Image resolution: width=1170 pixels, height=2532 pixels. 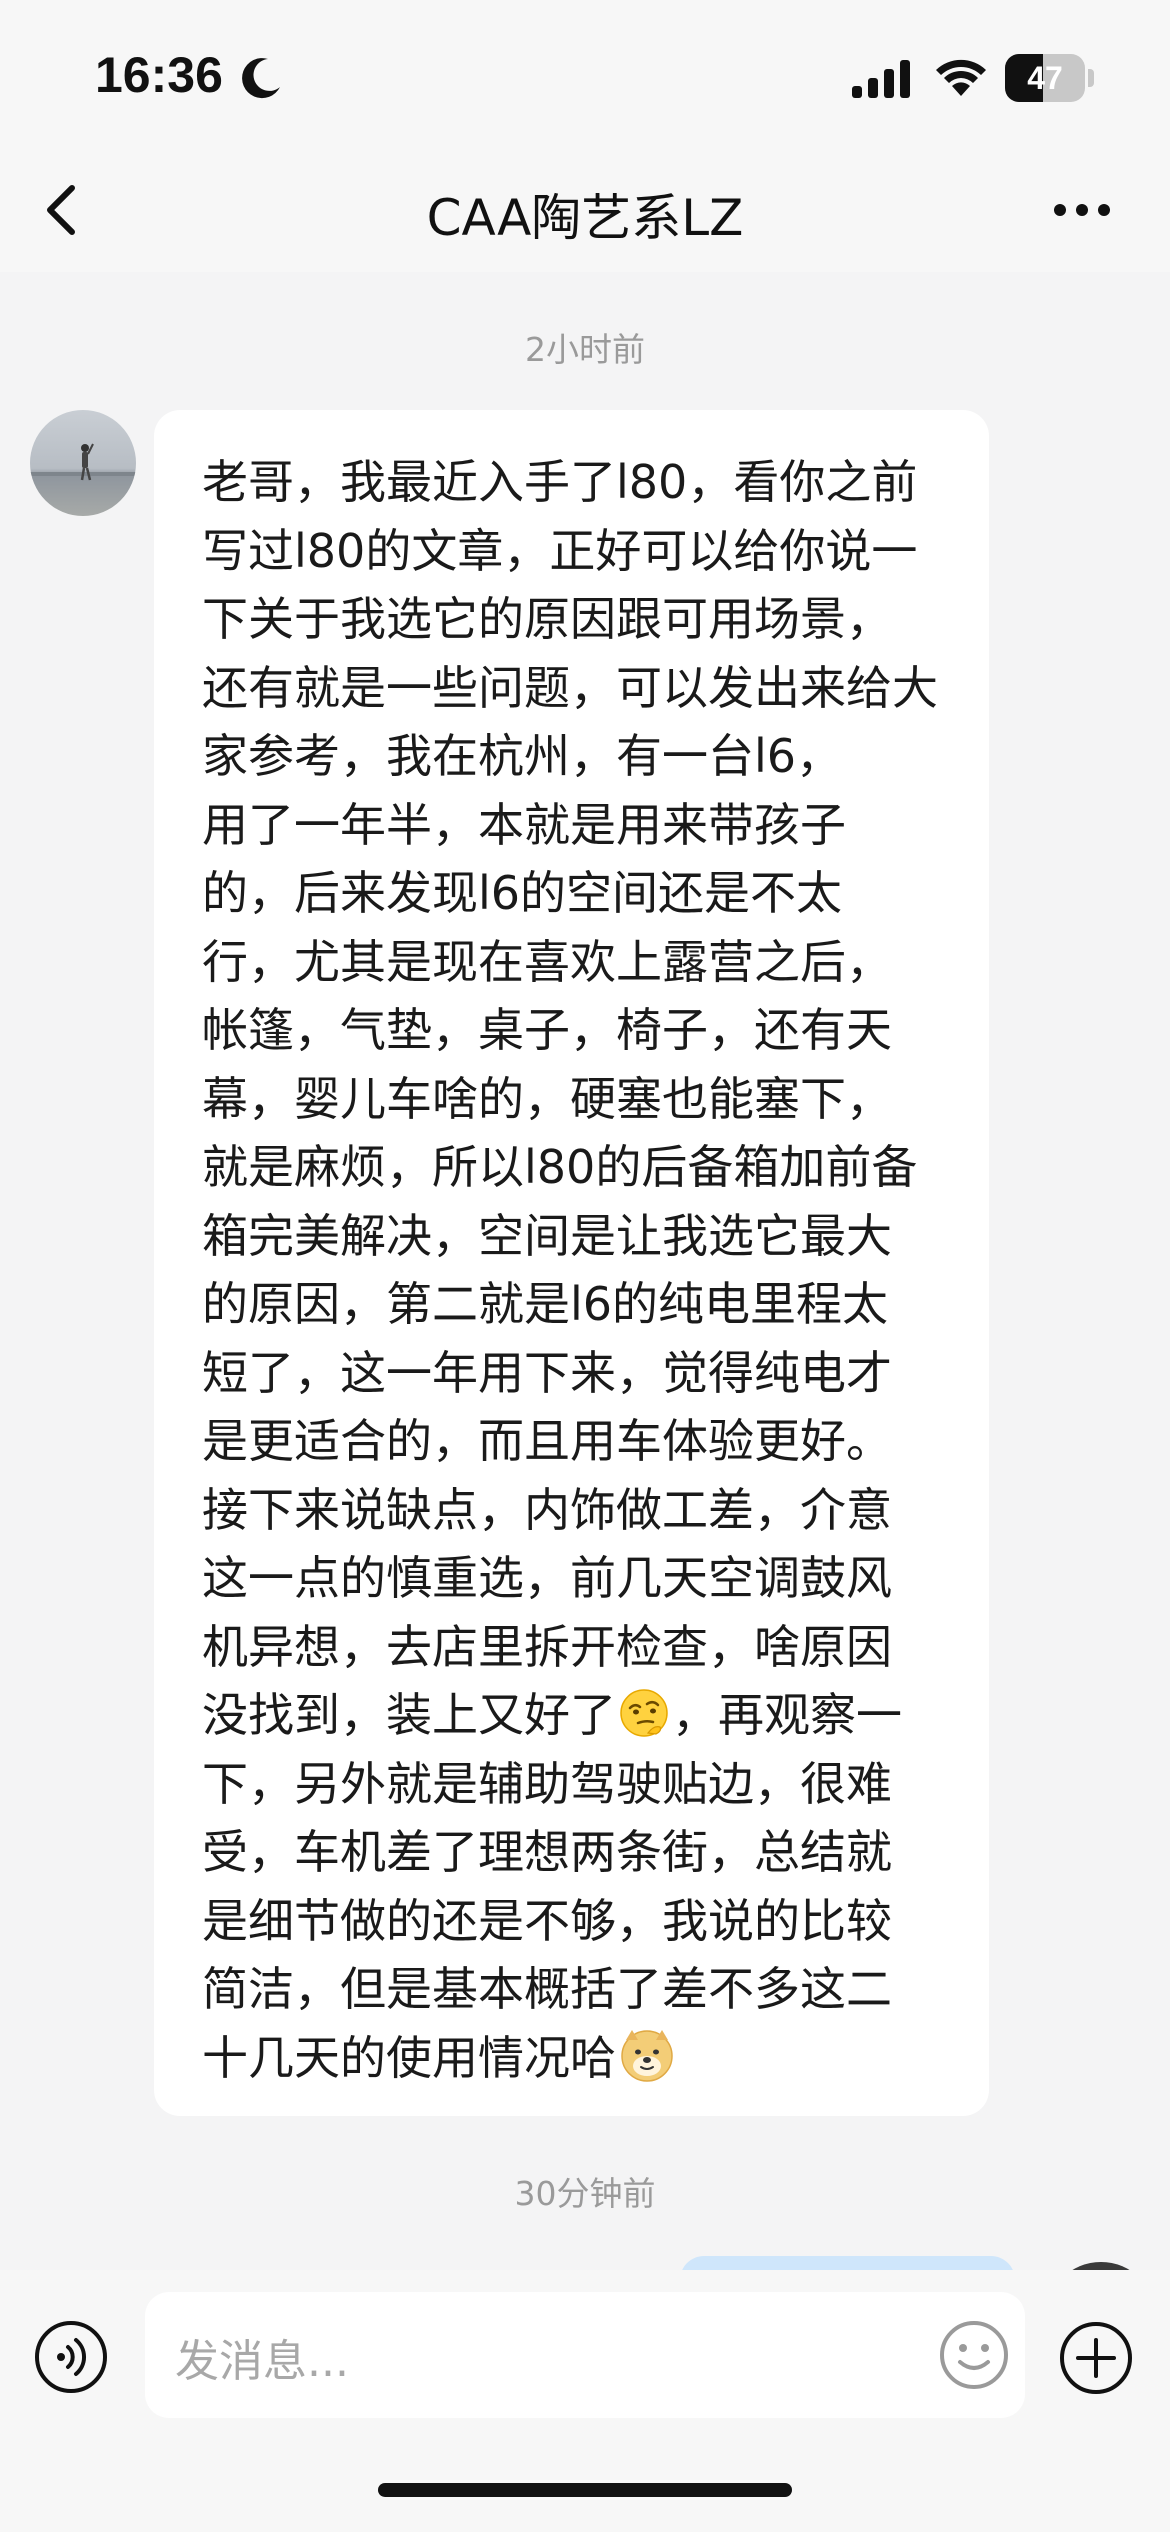 What do you see at coordinates (261, 78) in the screenshot?
I see `moon-icon` at bounding box center [261, 78].